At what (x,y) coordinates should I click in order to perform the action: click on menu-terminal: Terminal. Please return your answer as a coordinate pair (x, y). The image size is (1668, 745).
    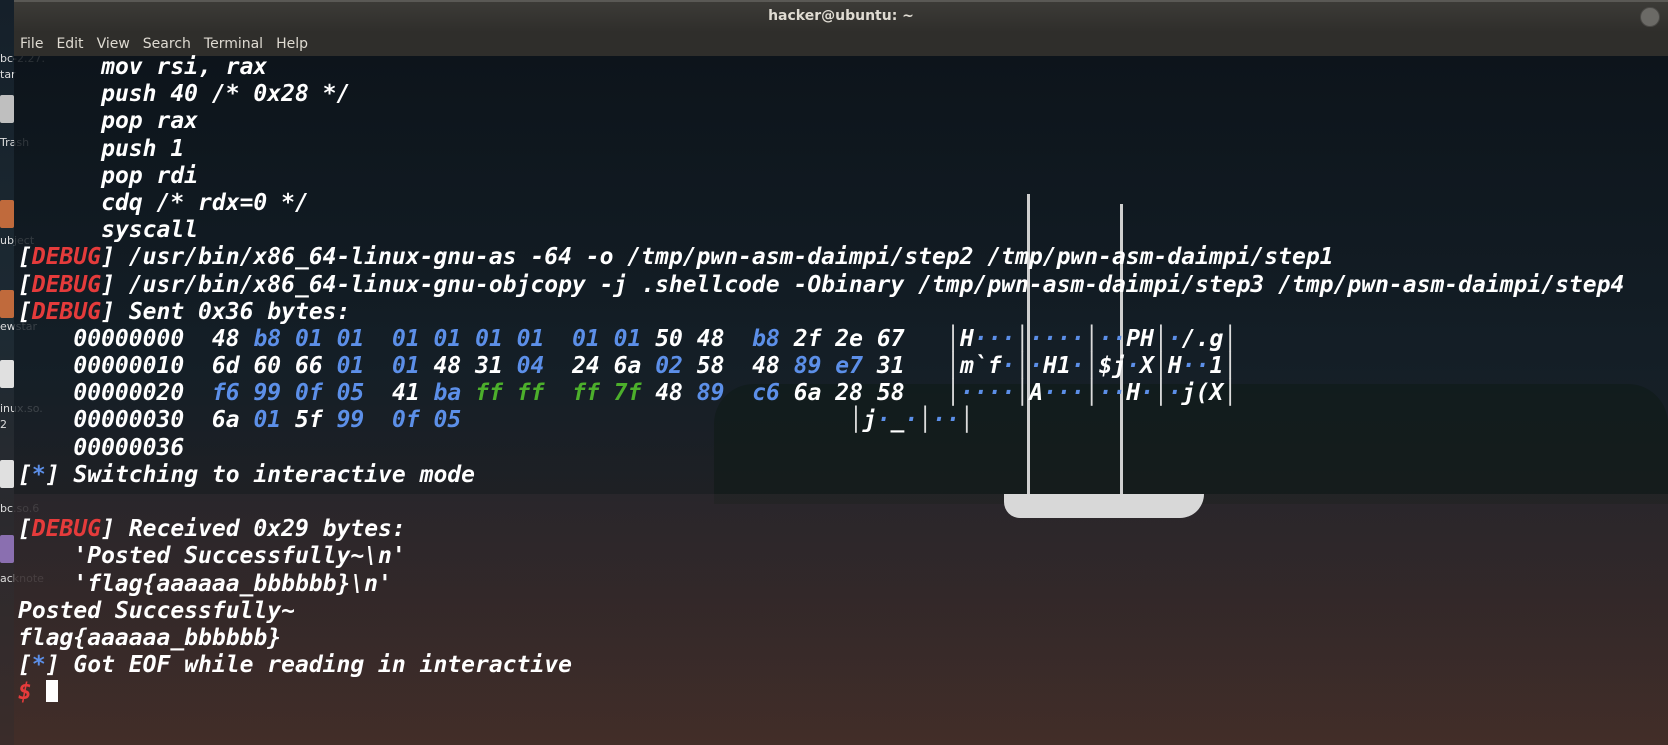
    Looking at the image, I should click on (234, 44).